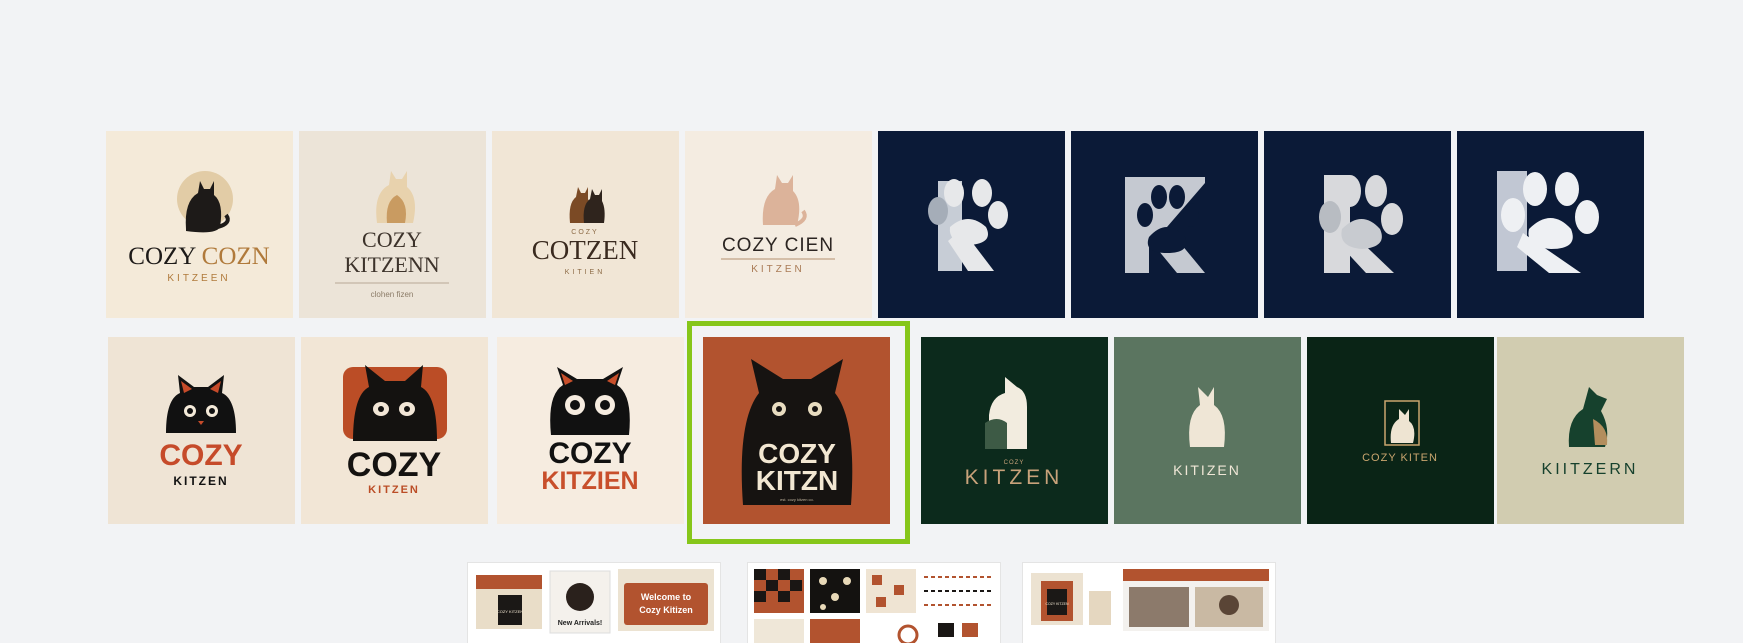 The height and width of the screenshot is (643, 1743). Describe the element at coordinates (1590, 469) in the screenshot. I see `svg-text: KIITZERN` at that location.